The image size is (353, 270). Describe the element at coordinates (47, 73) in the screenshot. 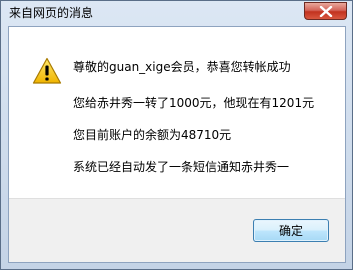

I see `warning-icon` at that location.